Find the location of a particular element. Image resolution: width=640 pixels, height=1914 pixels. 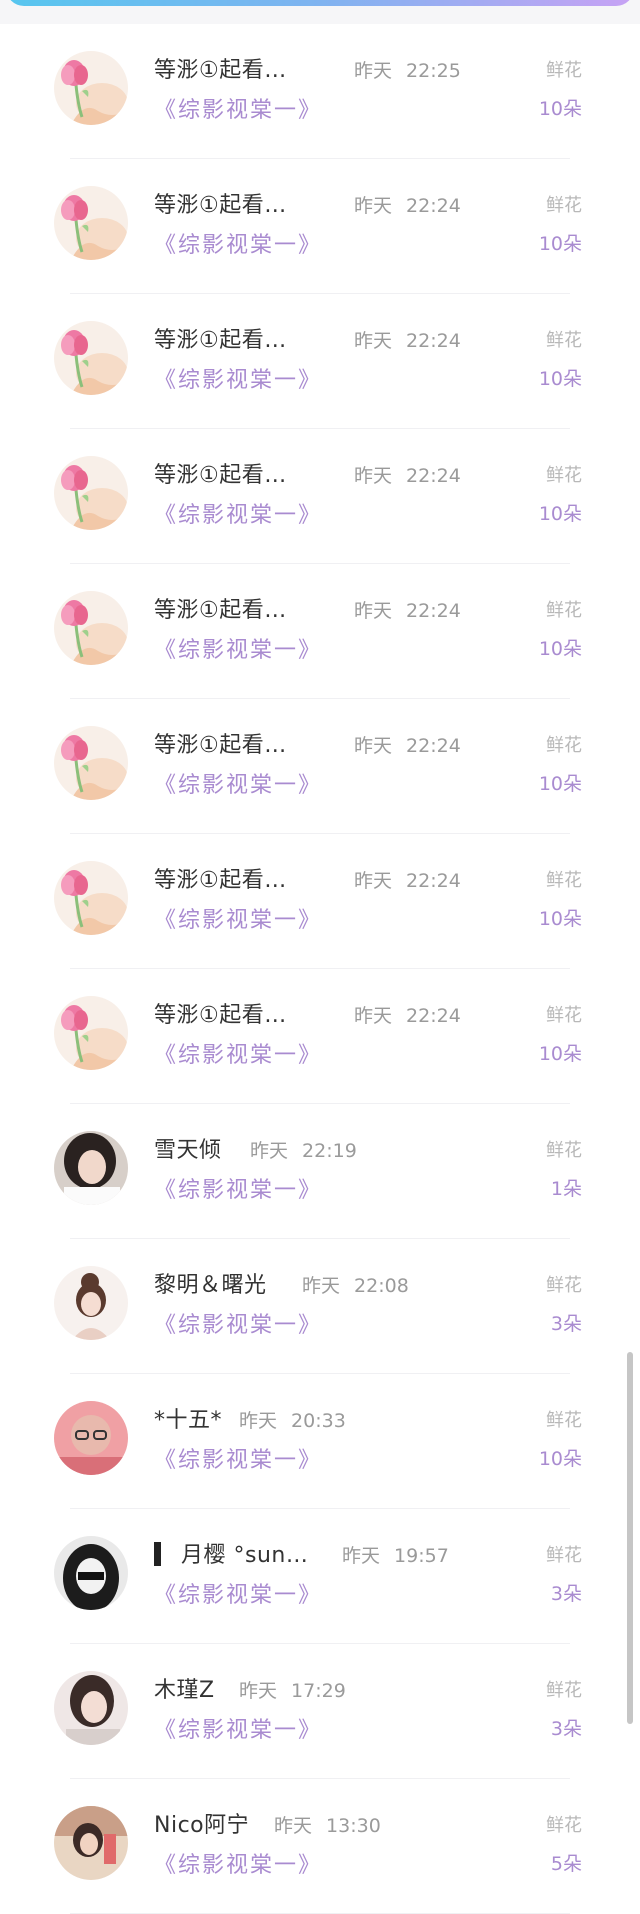

gift-record-row: 等浵①起看… 昨天 22:25 《综影视棠一》 鲜花 10朵 is located at coordinates (320, 91).